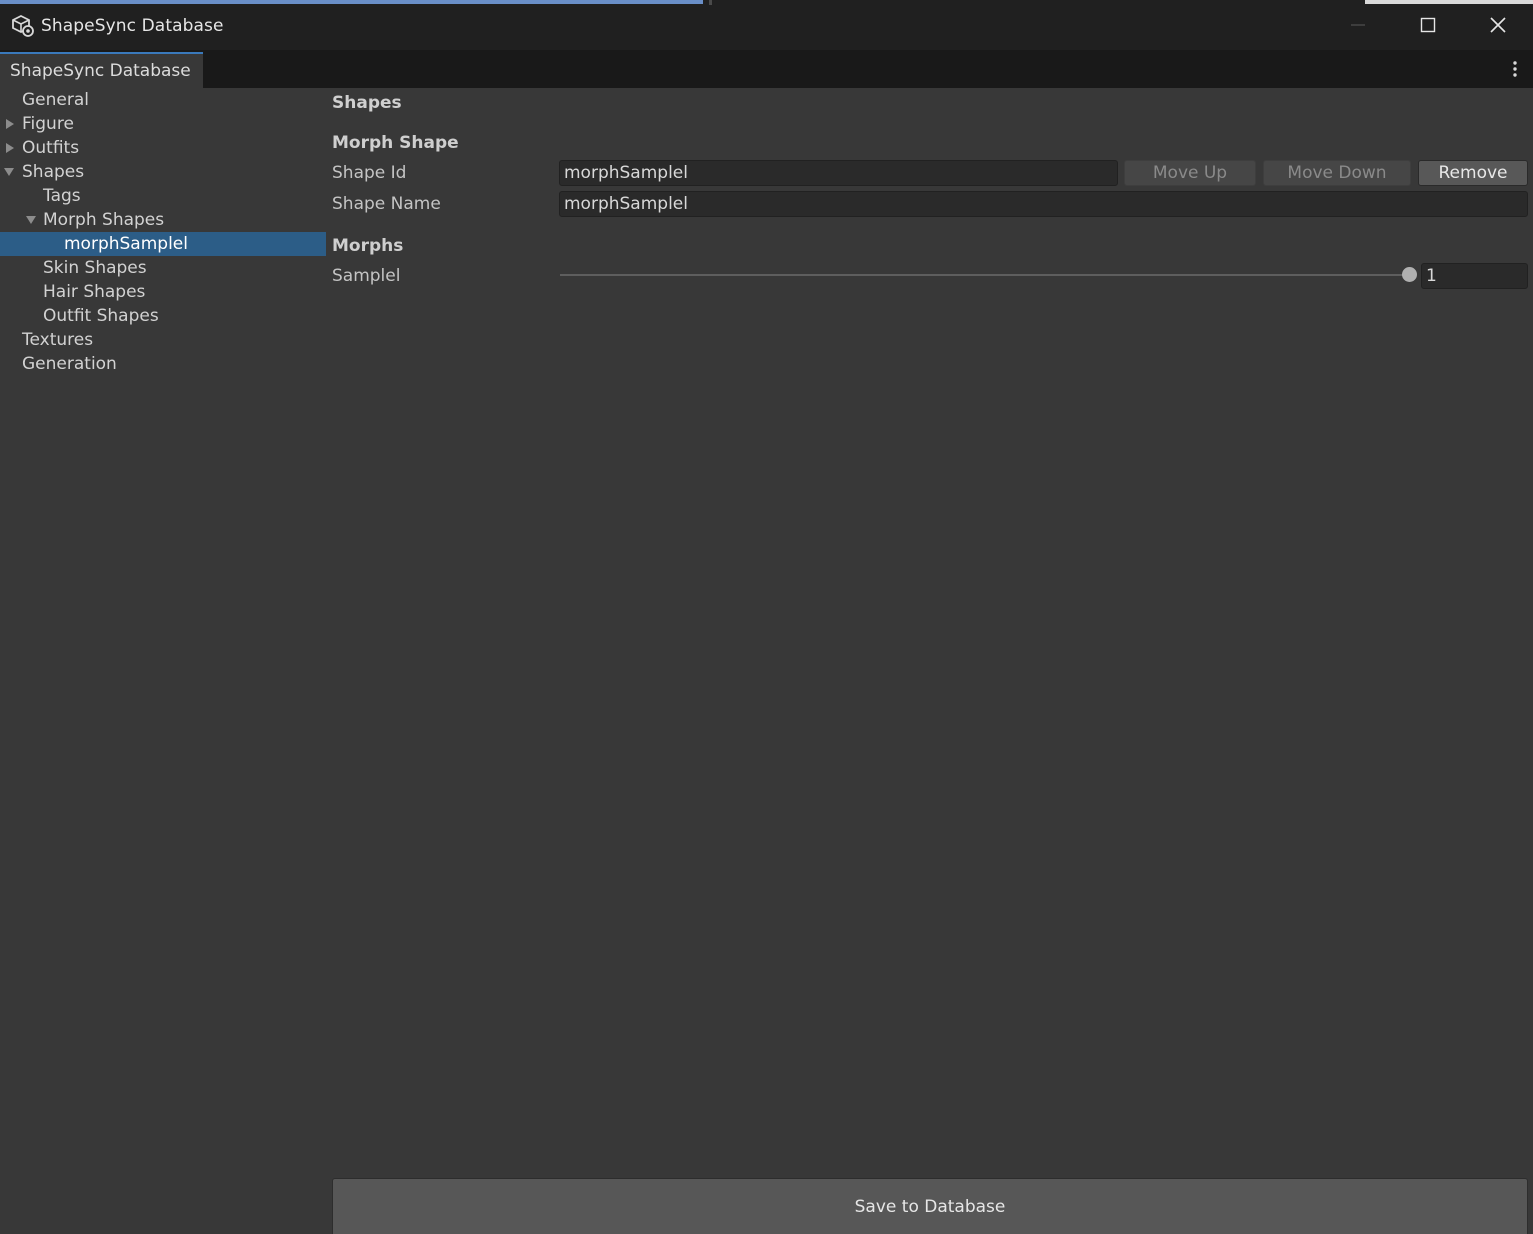  What do you see at coordinates (351, 2) in the screenshot?
I see `background-window-edge` at bounding box center [351, 2].